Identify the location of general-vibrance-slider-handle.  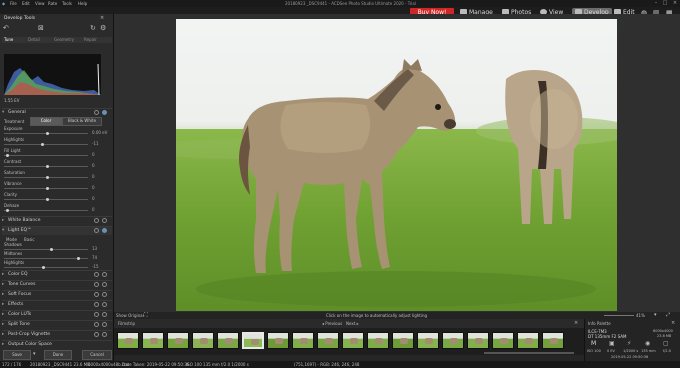
(47, 188).